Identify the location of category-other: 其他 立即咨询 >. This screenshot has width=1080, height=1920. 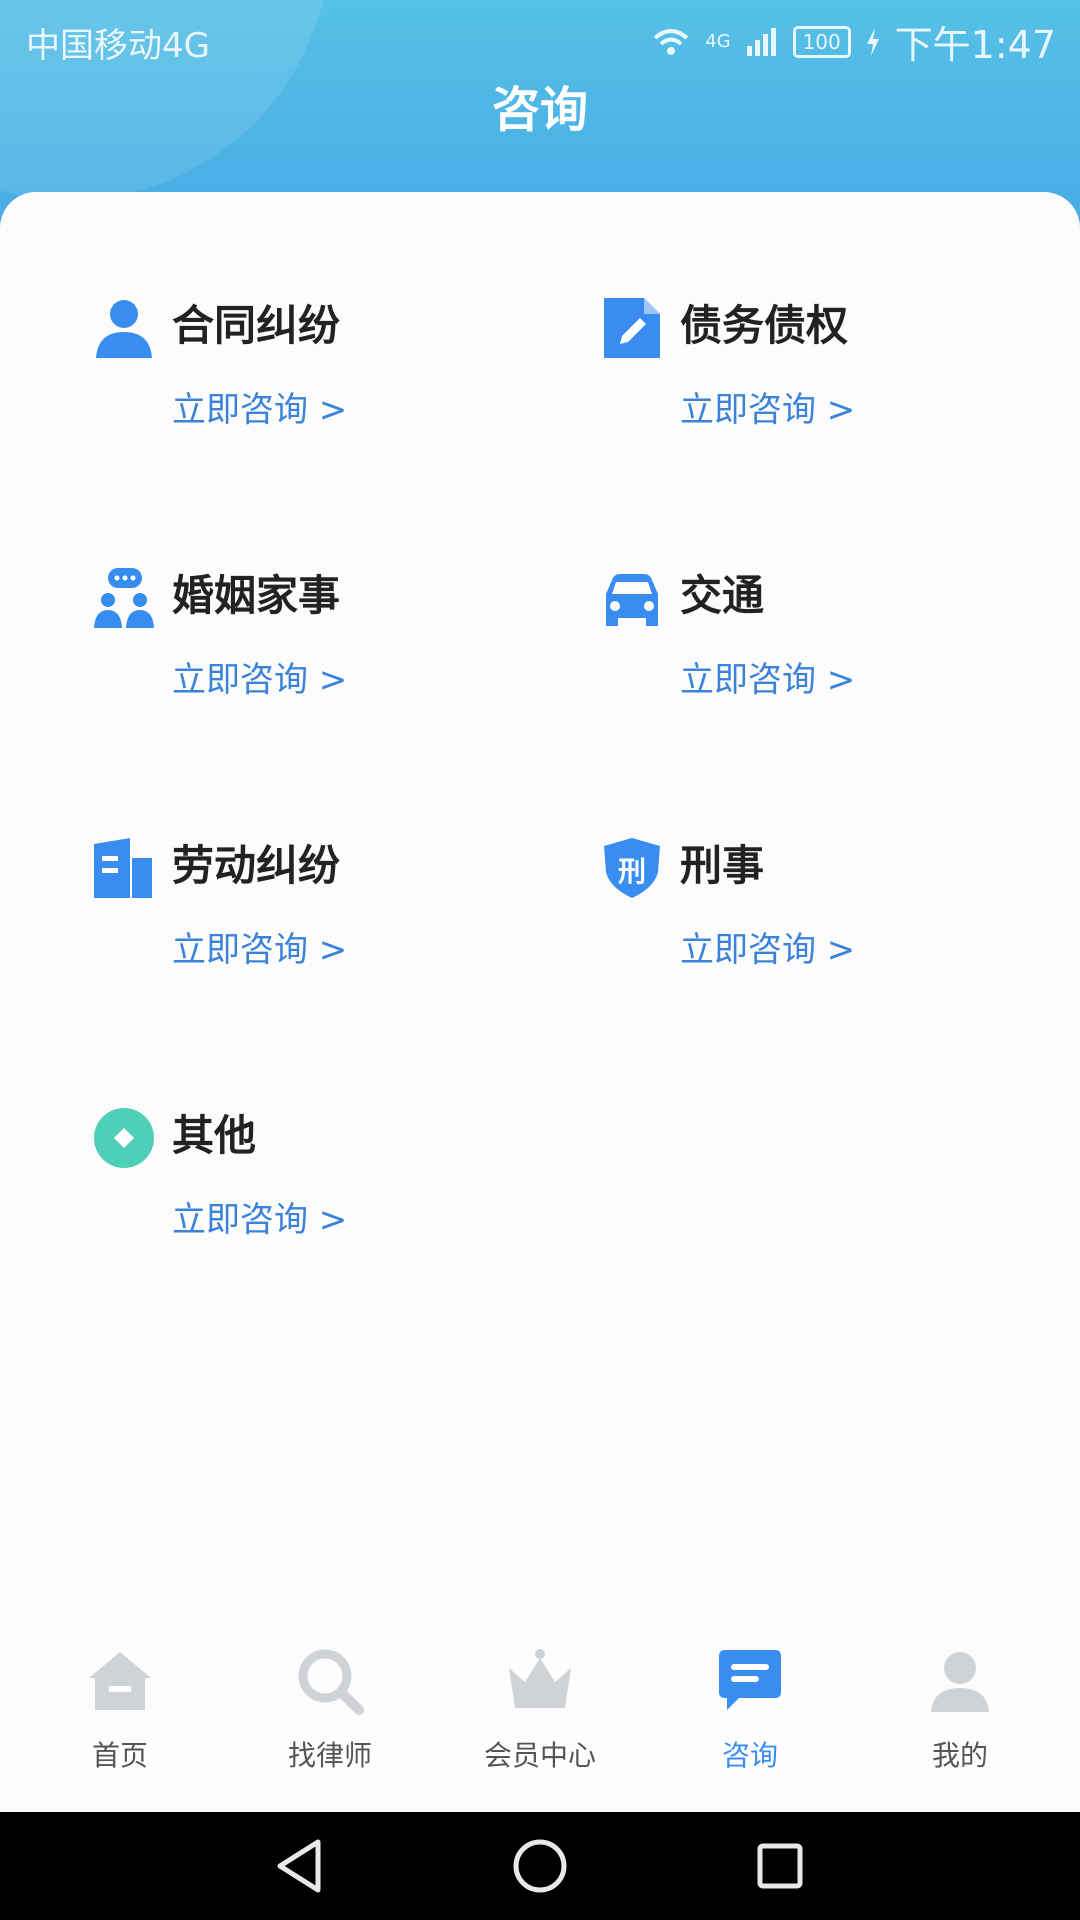
(302, 1197).